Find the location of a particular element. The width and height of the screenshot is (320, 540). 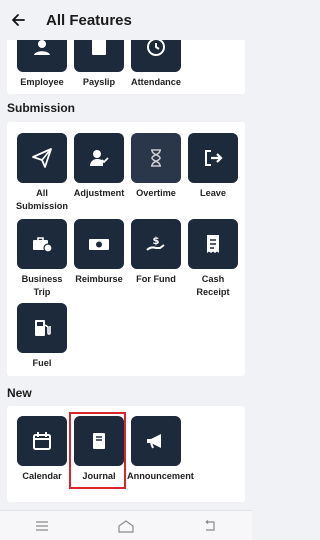

feature-calendar: Calendar is located at coordinates (42, 449).